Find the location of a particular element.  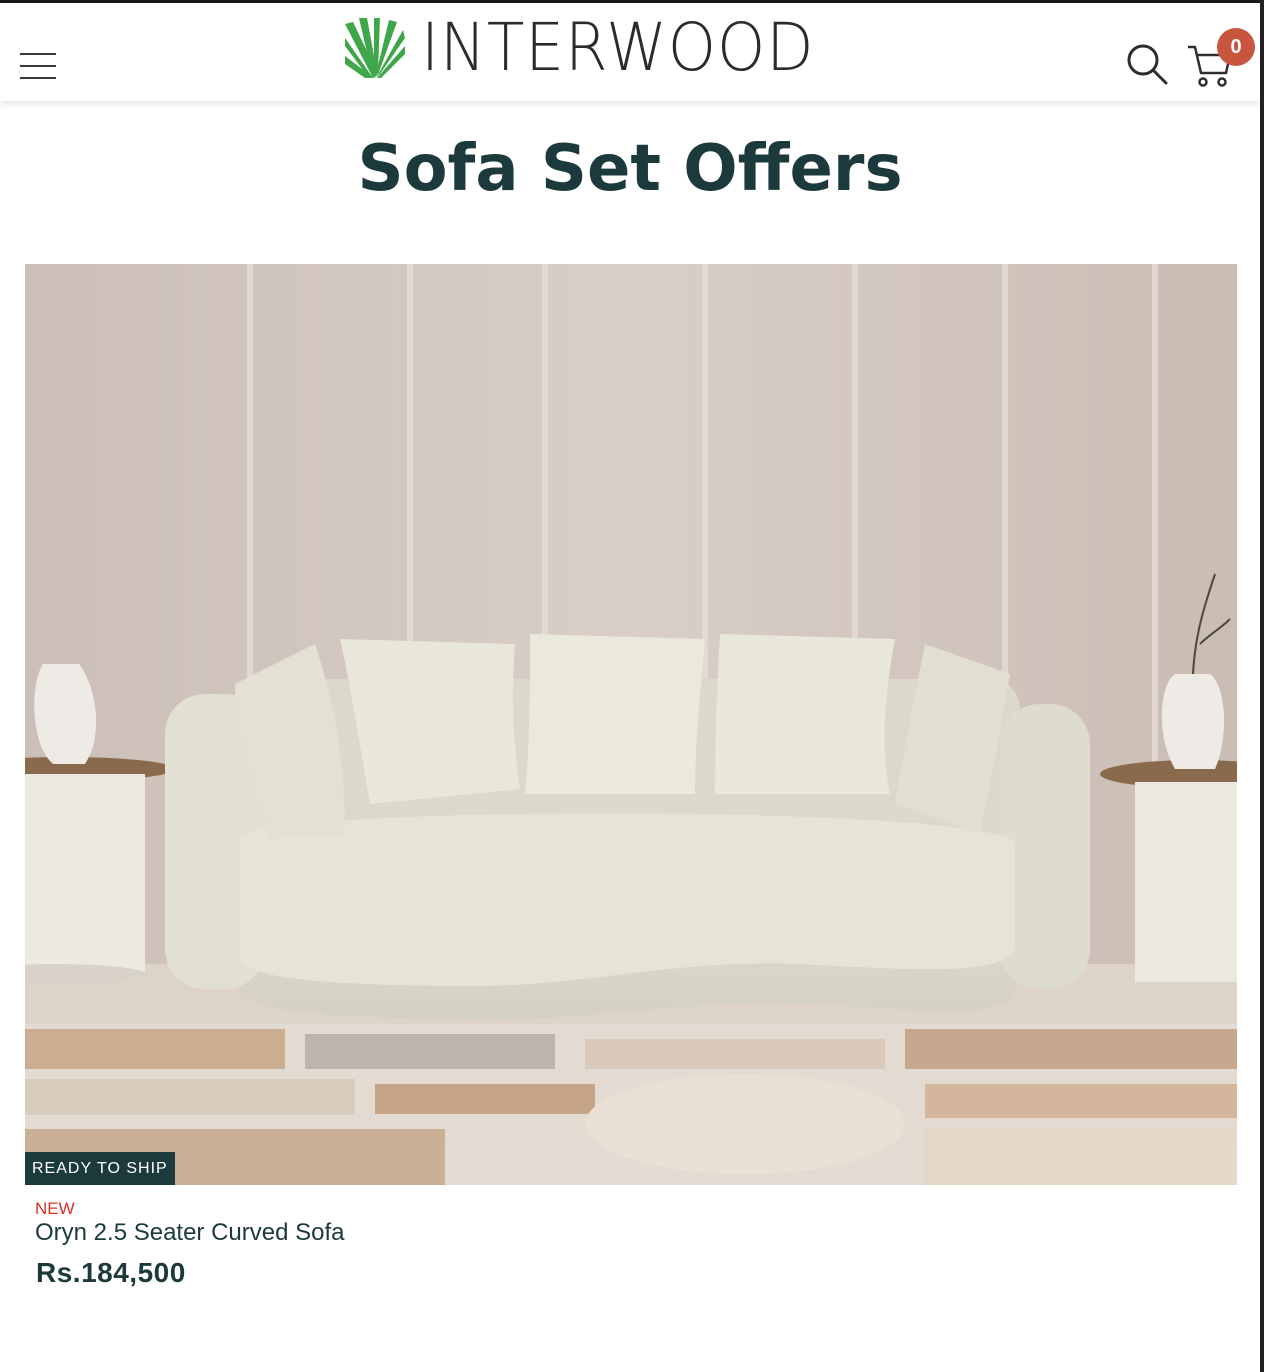

search-icon is located at coordinates (1147, 64).